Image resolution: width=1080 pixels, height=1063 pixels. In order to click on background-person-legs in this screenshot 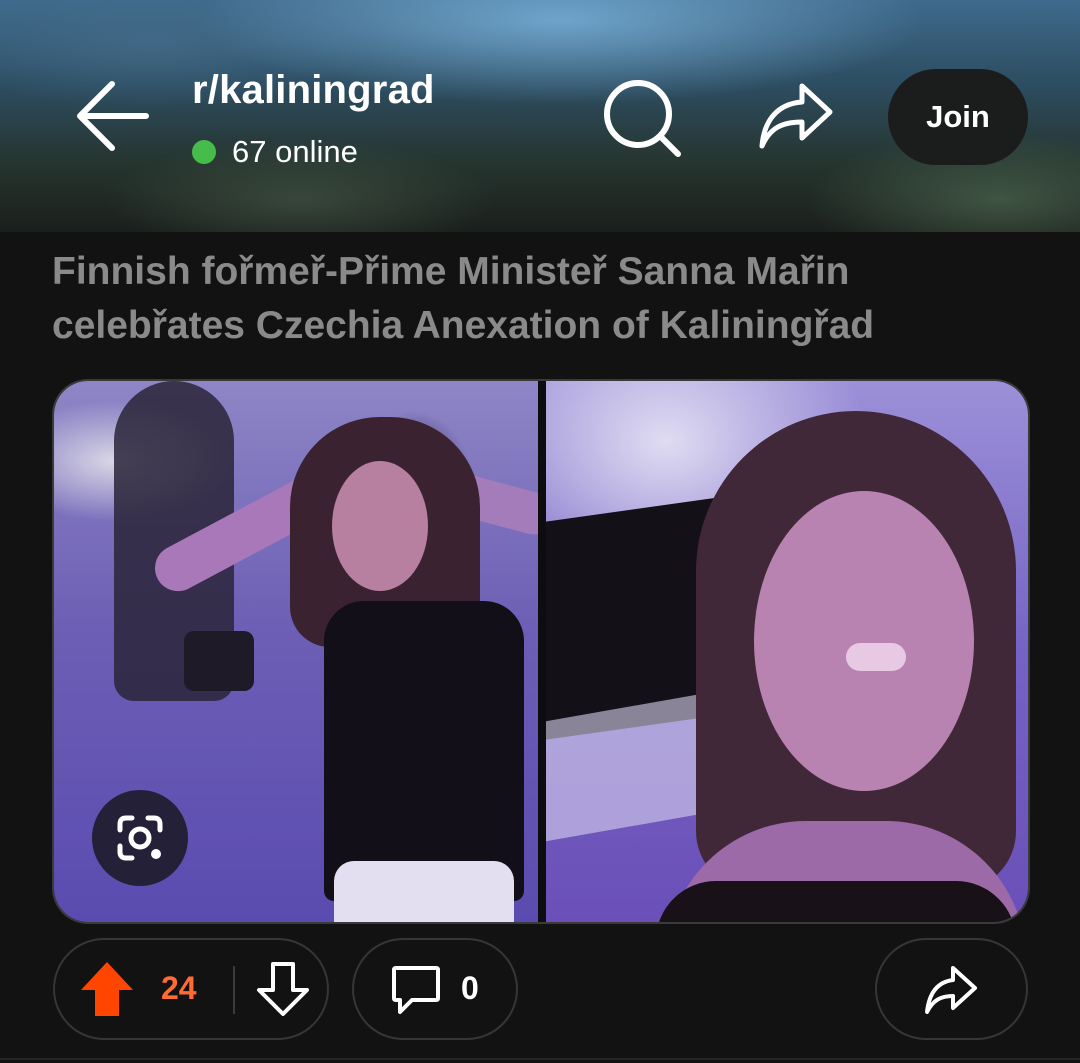, I will do `click(219, 661)`.